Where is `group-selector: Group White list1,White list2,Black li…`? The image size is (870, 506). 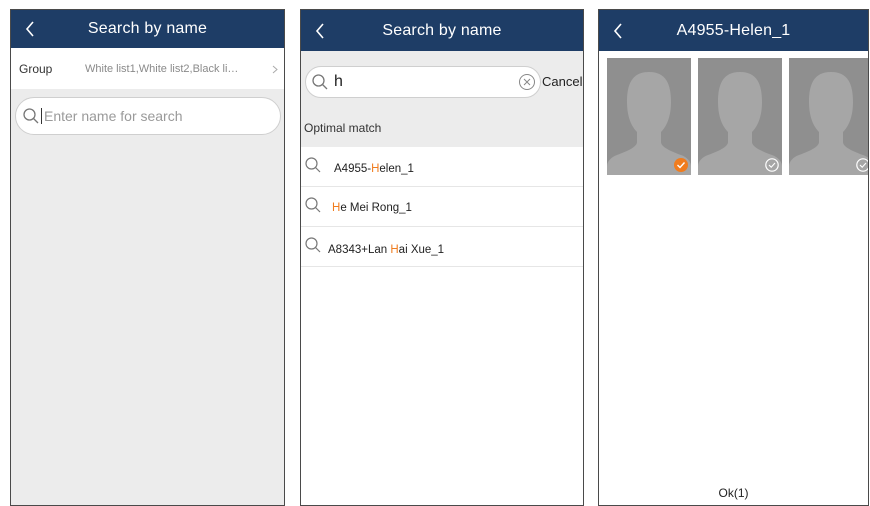
group-selector: Group White list1,White list2,Black li… is located at coordinates (147, 68).